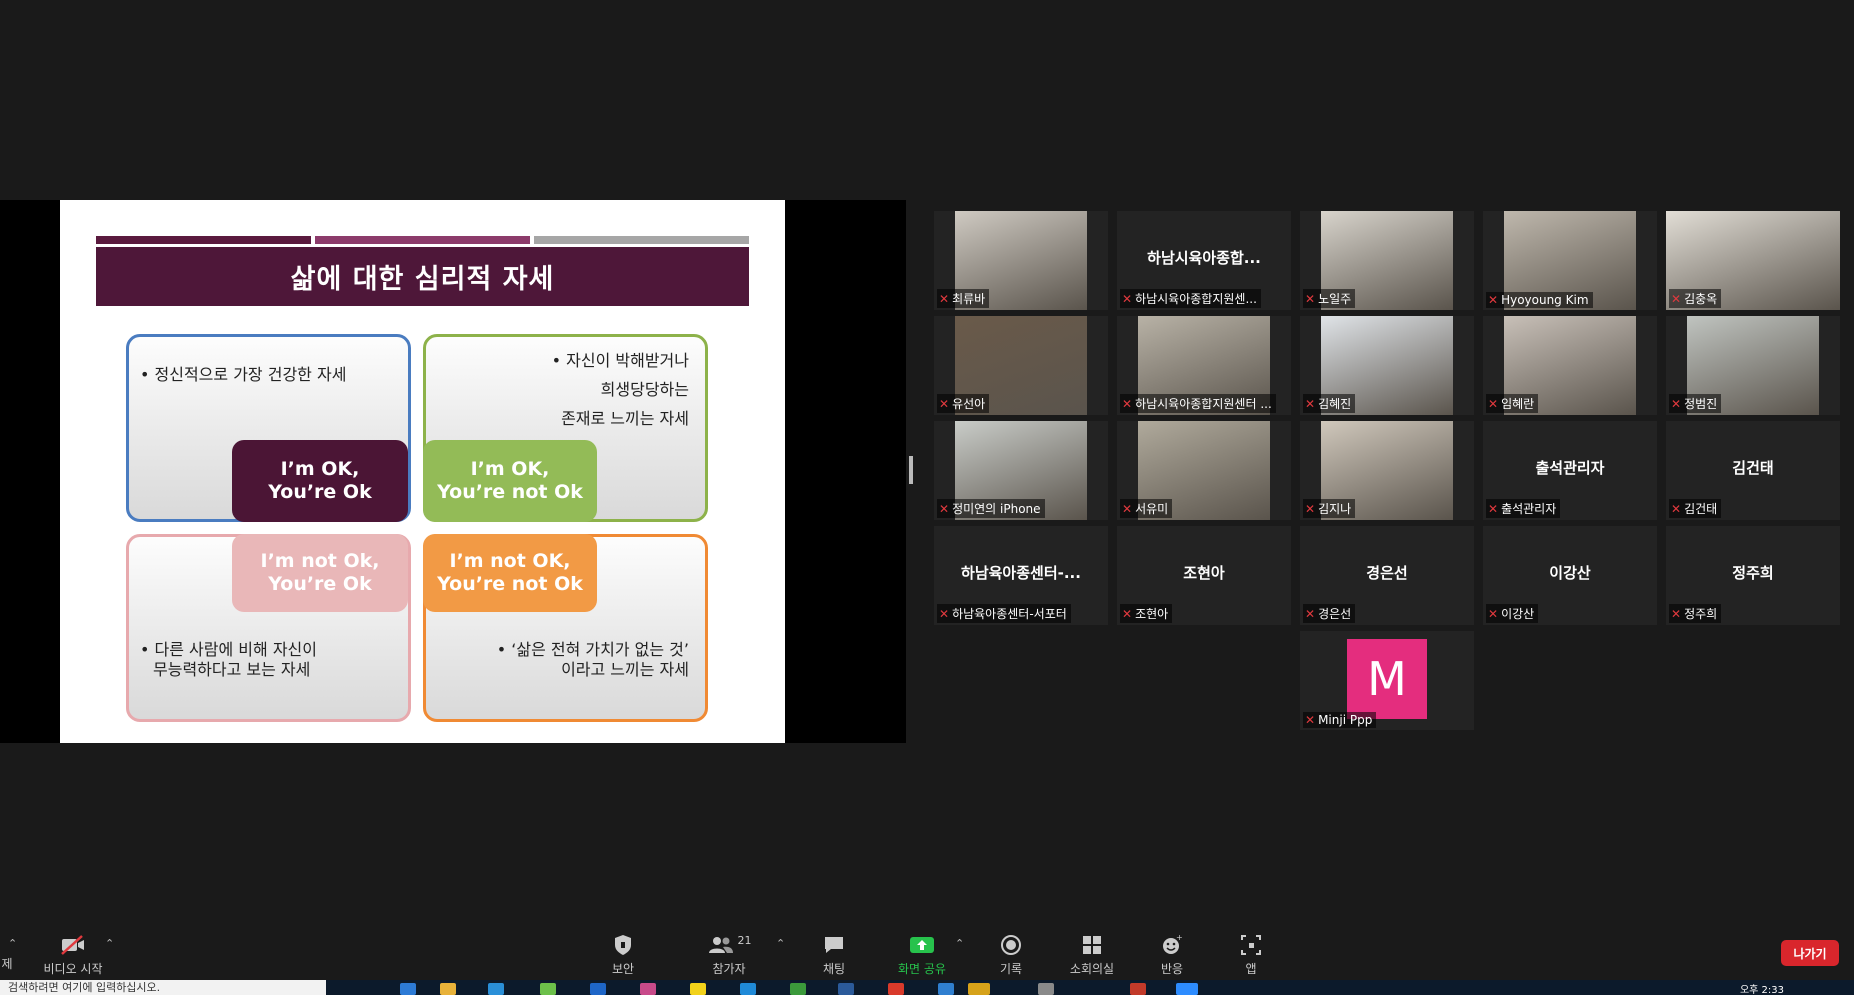 The width and height of the screenshot is (1854, 995). What do you see at coordinates (1187, 989) in the screenshot?
I see `taskbar-zoom-icon` at bounding box center [1187, 989].